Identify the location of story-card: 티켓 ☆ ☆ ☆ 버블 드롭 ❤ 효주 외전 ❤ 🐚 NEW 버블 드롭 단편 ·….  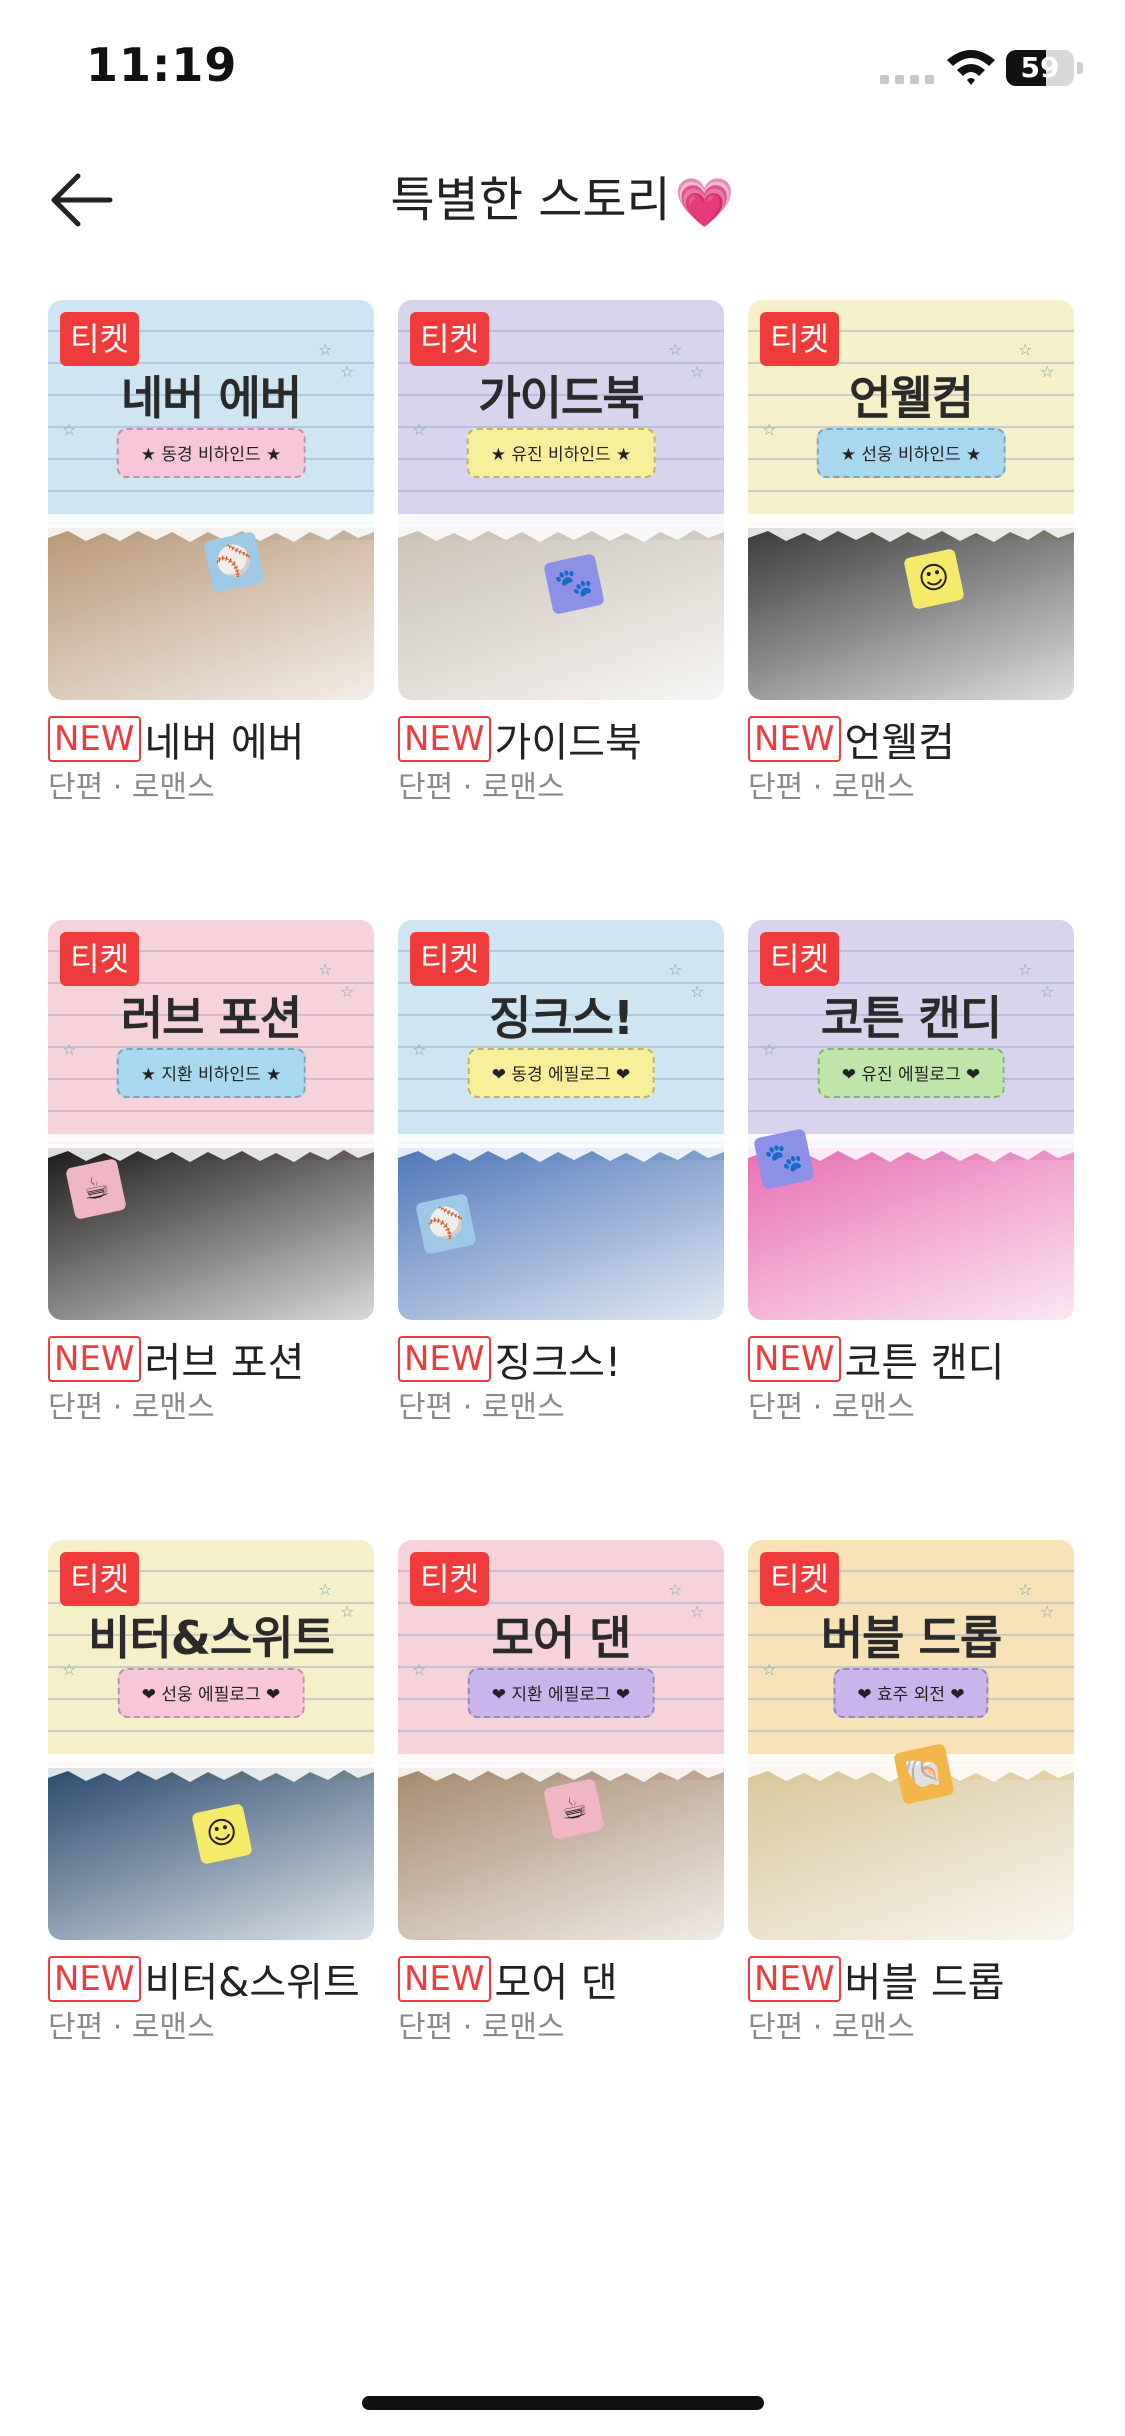
(911, 1800).